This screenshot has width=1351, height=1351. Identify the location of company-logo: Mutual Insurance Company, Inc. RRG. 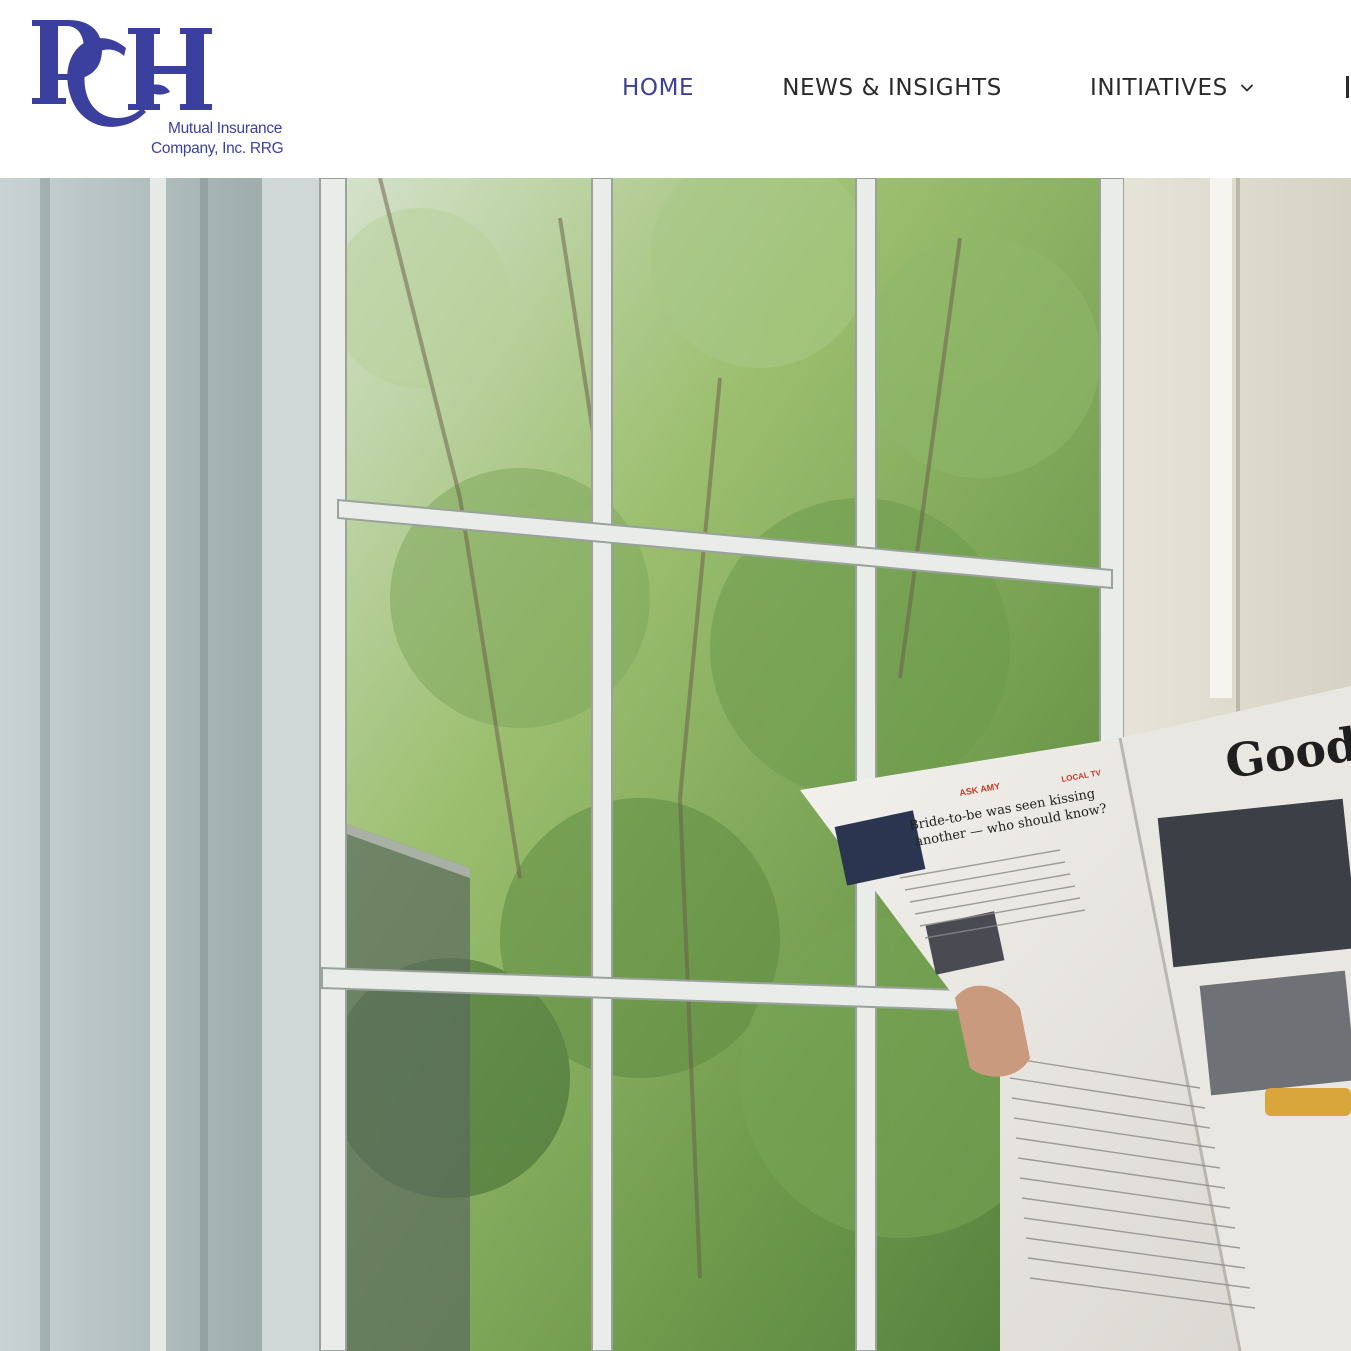
(159, 89).